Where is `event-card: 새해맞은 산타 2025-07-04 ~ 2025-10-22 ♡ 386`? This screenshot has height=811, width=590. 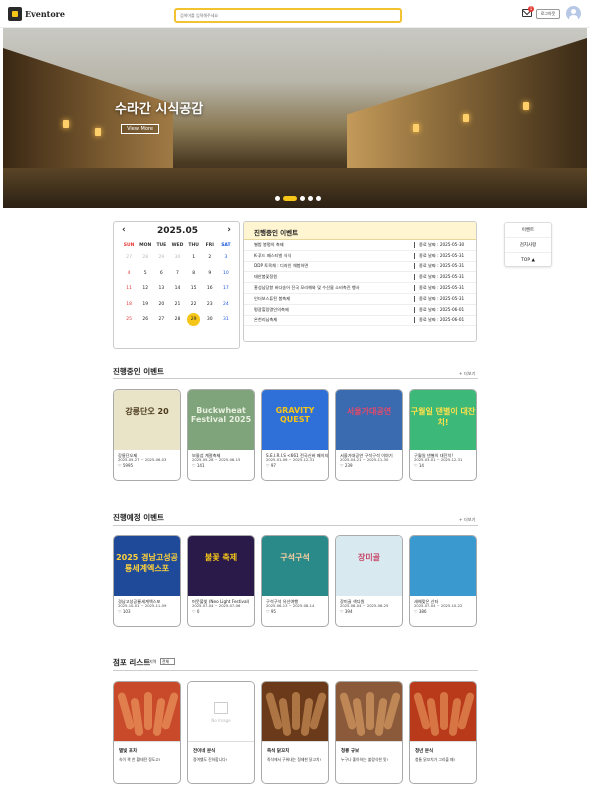
event-card: 새해맞은 산타 2025-07-04 ~ 2025-10-22 ♡ 386 is located at coordinates (443, 581).